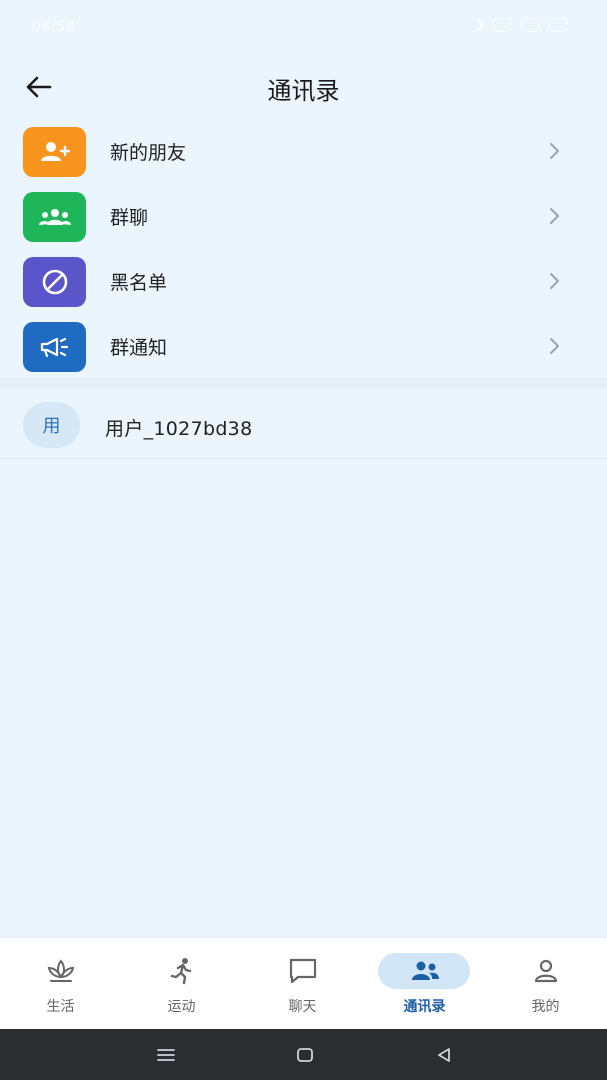 This screenshot has height=1080, width=607. Describe the element at coordinates (139, 283) in the screenshot. I see `menu-item-label: 黑名单` at that location.